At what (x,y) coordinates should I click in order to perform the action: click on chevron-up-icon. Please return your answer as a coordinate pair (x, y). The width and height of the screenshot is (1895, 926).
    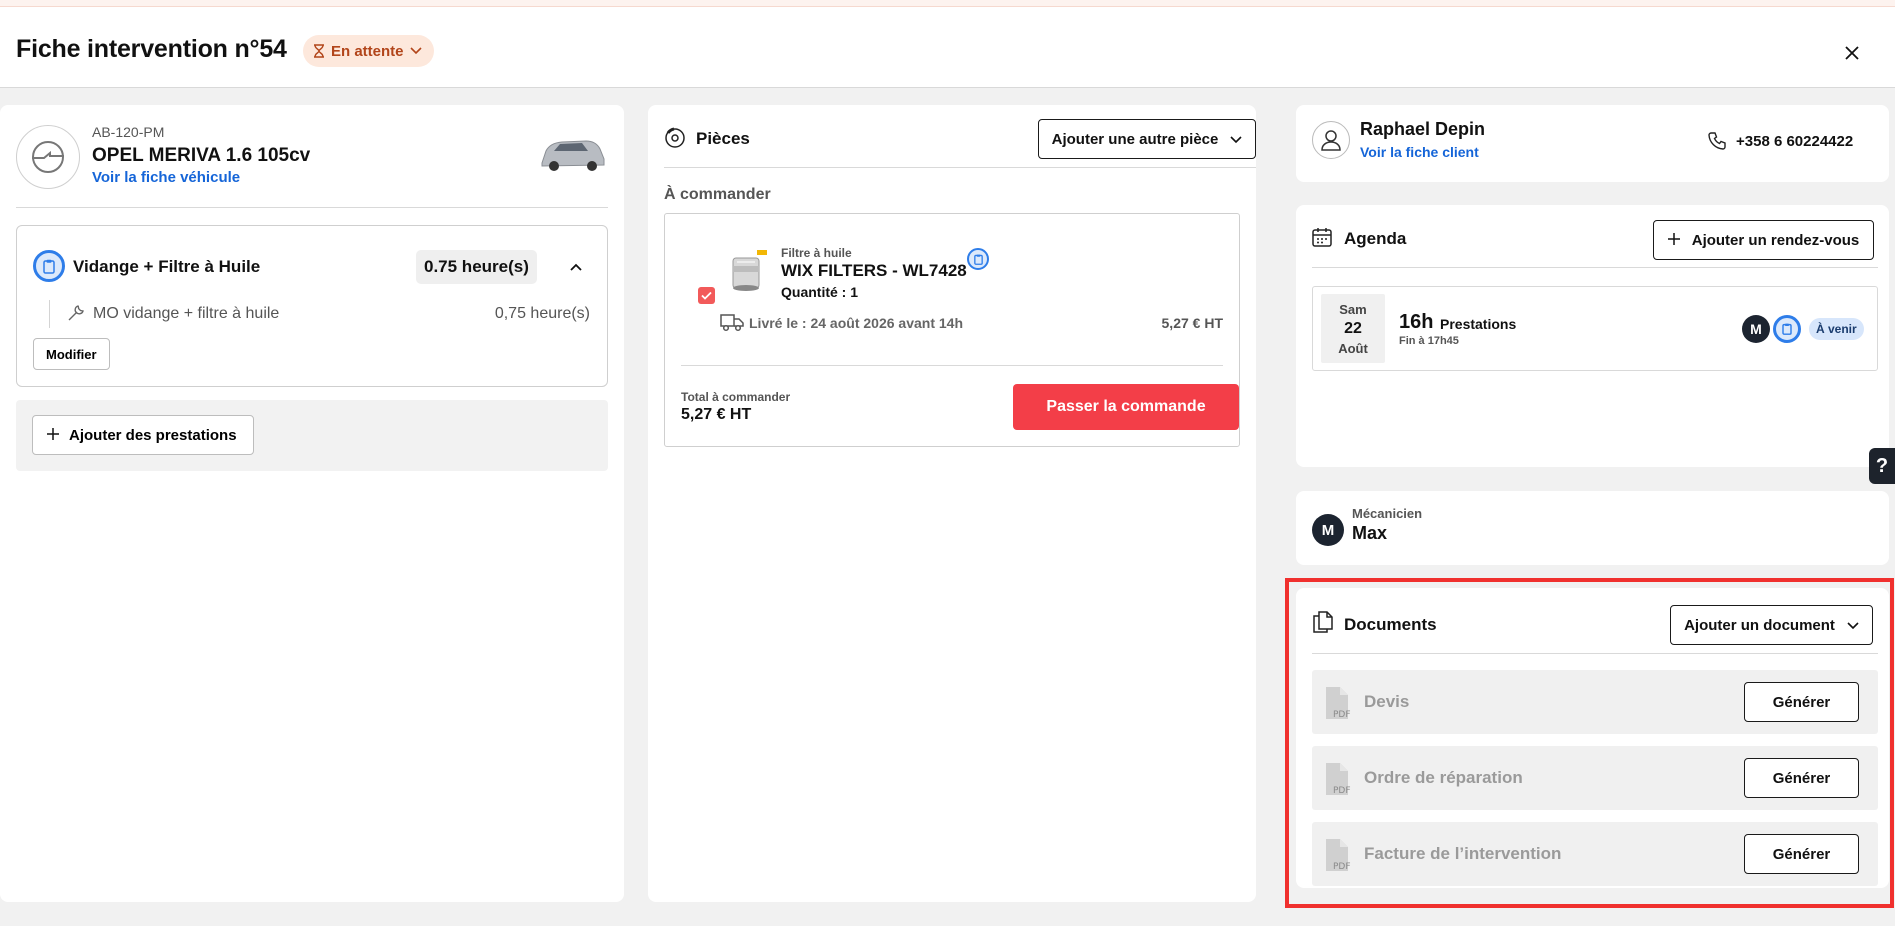
    Looking at the image, I should click on (576, 267).